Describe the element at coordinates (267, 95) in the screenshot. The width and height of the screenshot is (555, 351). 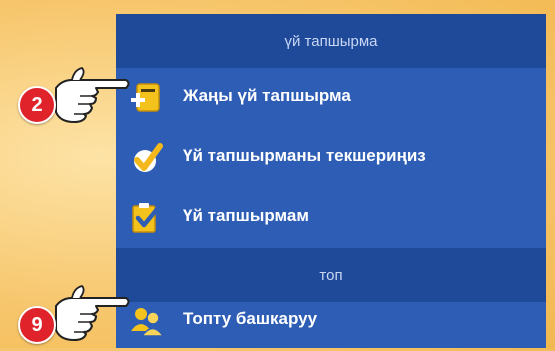
I see `menu-item-new-homework-label: Жаңы үй тапшырма` at that location.